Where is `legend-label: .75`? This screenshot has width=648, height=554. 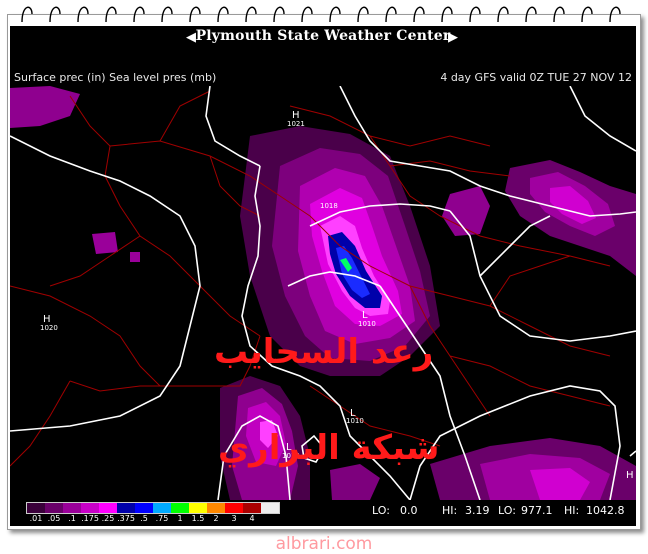
legend-label: .75 is located at coordinates (162, 518).